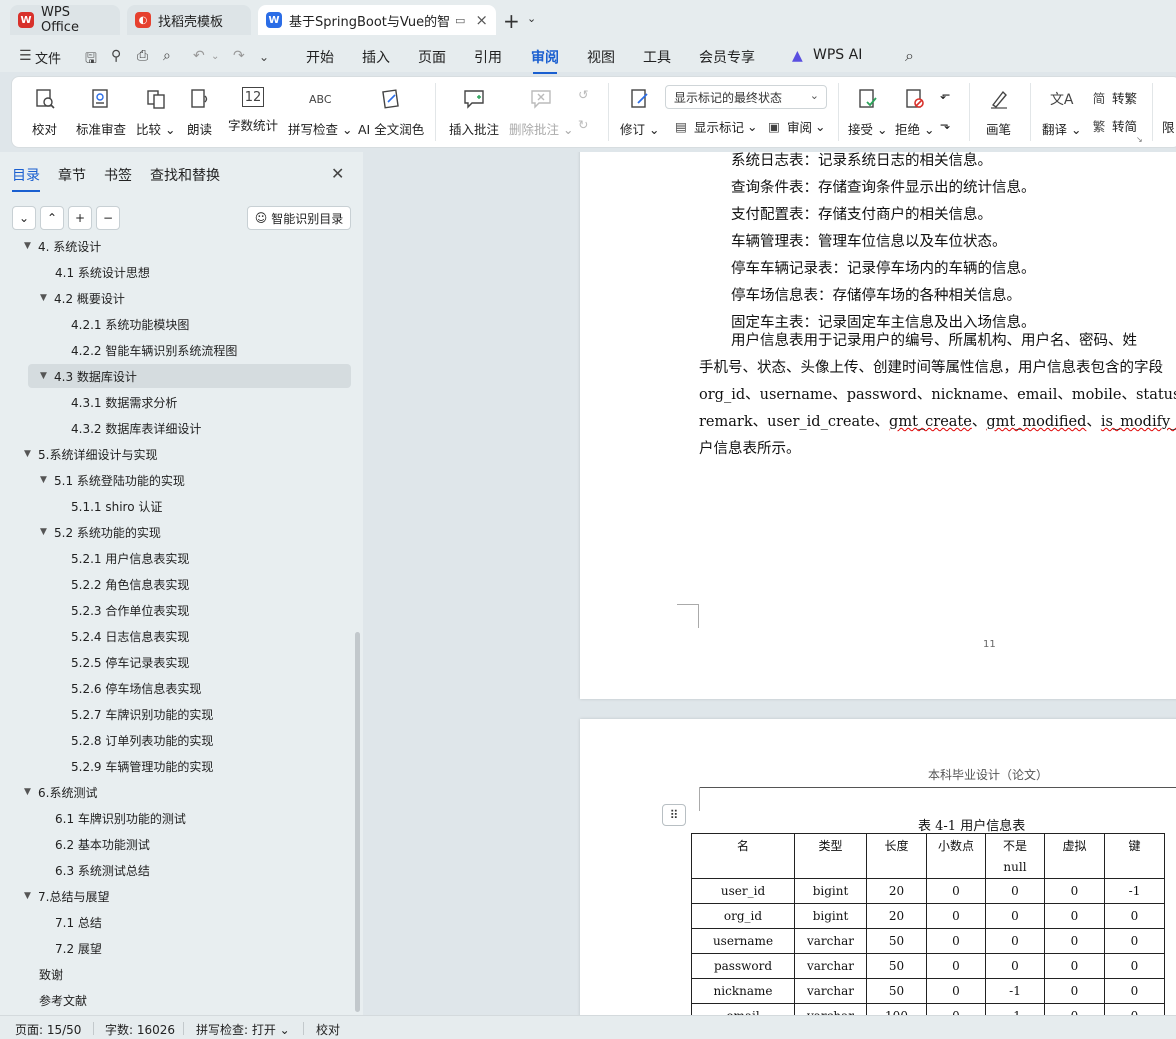 This screenshot has width=1176, height=1039. I want to click on hamburger-icon: ☰, so click(25, 56).